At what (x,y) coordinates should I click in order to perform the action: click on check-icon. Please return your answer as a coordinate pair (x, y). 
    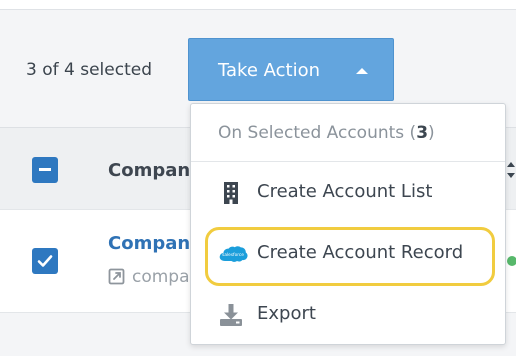
    Looking at the image, I should click on (45, 261).